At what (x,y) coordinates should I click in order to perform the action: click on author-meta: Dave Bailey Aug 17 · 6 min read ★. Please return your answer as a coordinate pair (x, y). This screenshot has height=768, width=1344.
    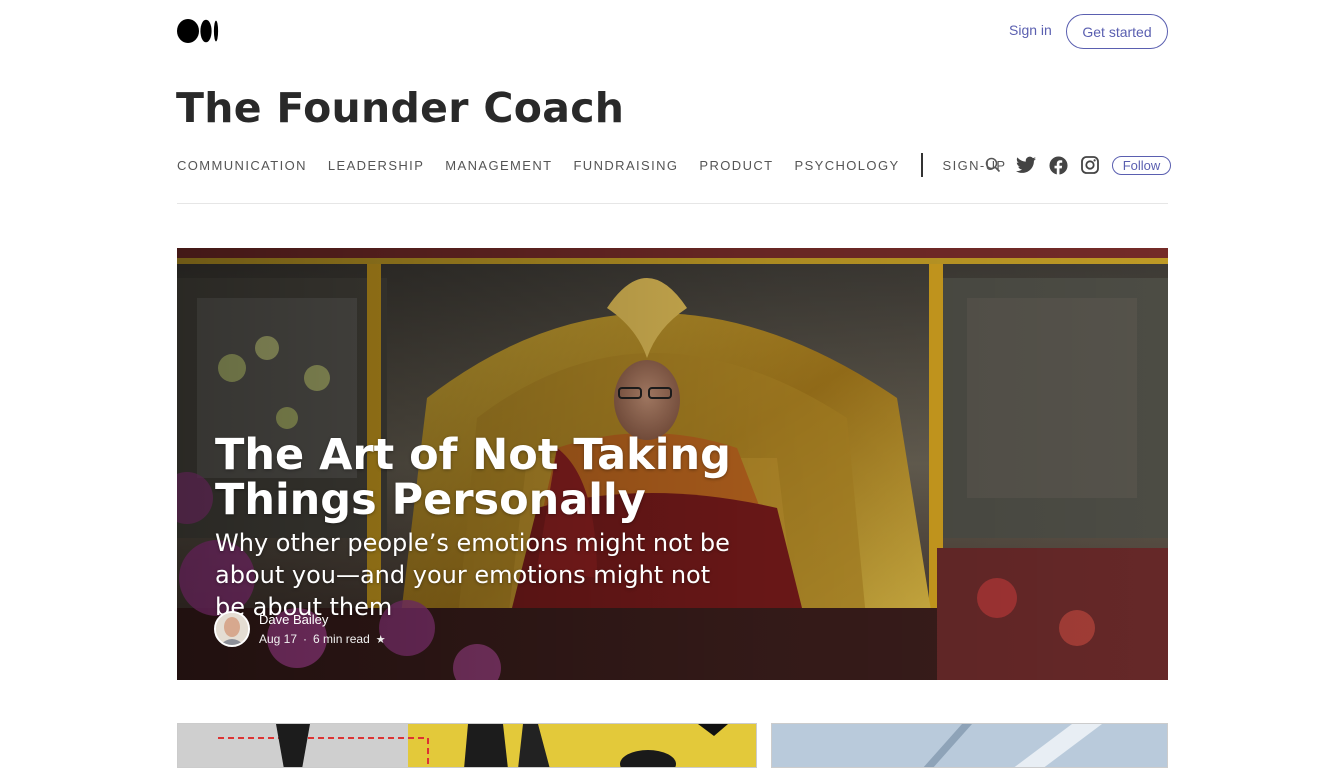
    Looking at the image, I should click on (322, 629).